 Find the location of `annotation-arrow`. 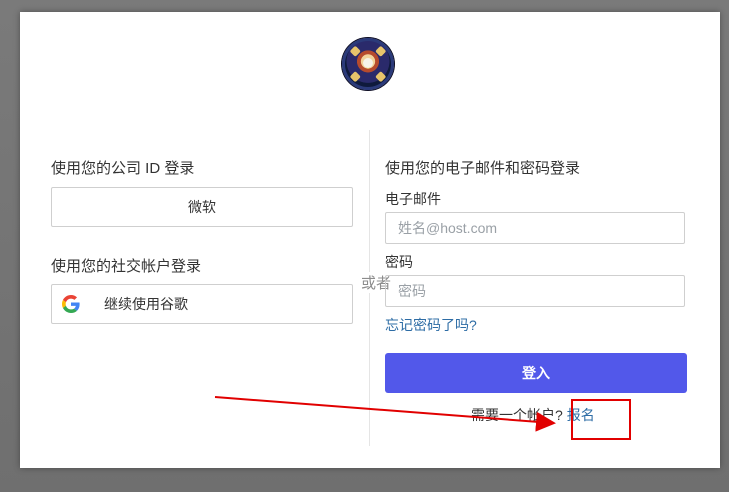

annotation-arrow is located at coordinates (385, 414).